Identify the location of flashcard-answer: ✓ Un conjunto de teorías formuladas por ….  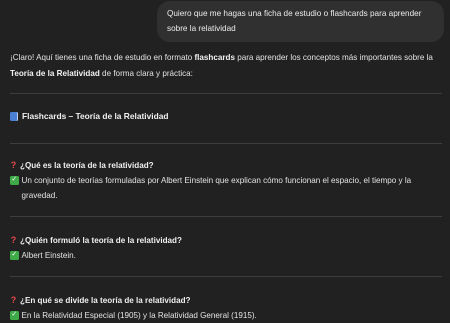
(226, 188).